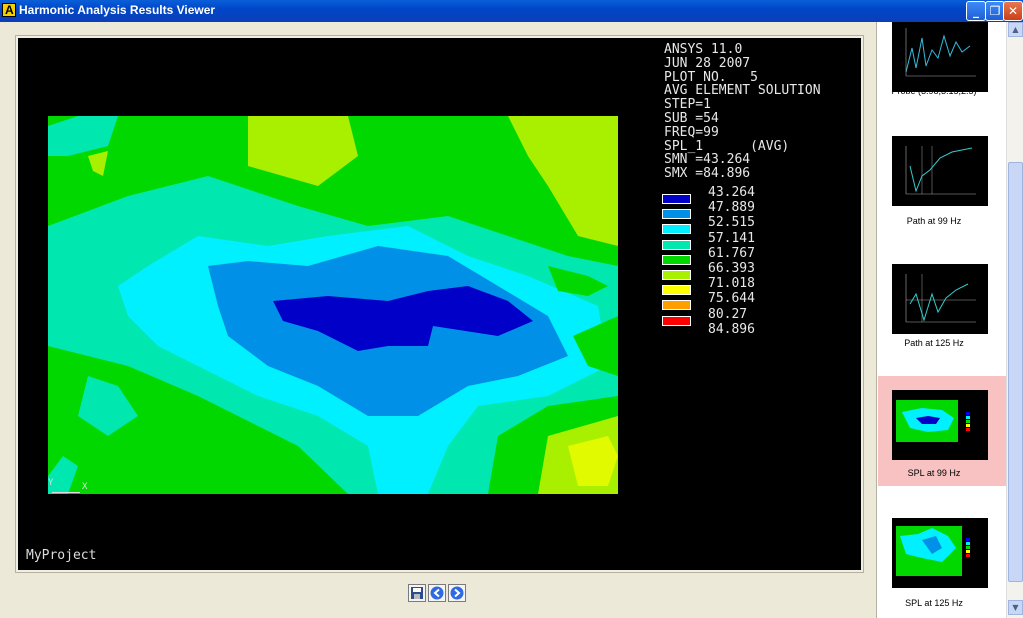 The width and height of the screenshot is (1023, 618). What do you see at coordinates (511, 11) in the screenshot?
I see `title-bar: Harmonic Analysis Results Viewer _ ❐ ✕` at bounding box center [511, 11].